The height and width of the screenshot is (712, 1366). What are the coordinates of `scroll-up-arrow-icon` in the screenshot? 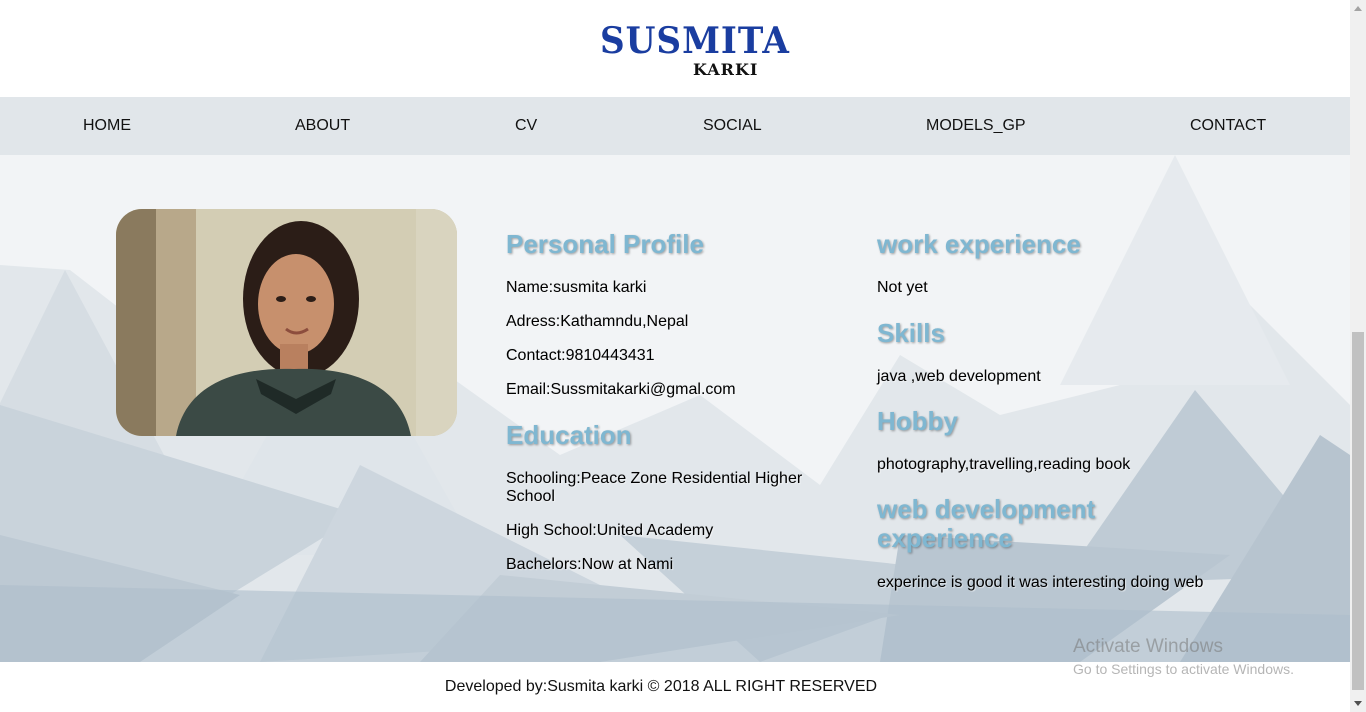 It's located at (1358, 8).